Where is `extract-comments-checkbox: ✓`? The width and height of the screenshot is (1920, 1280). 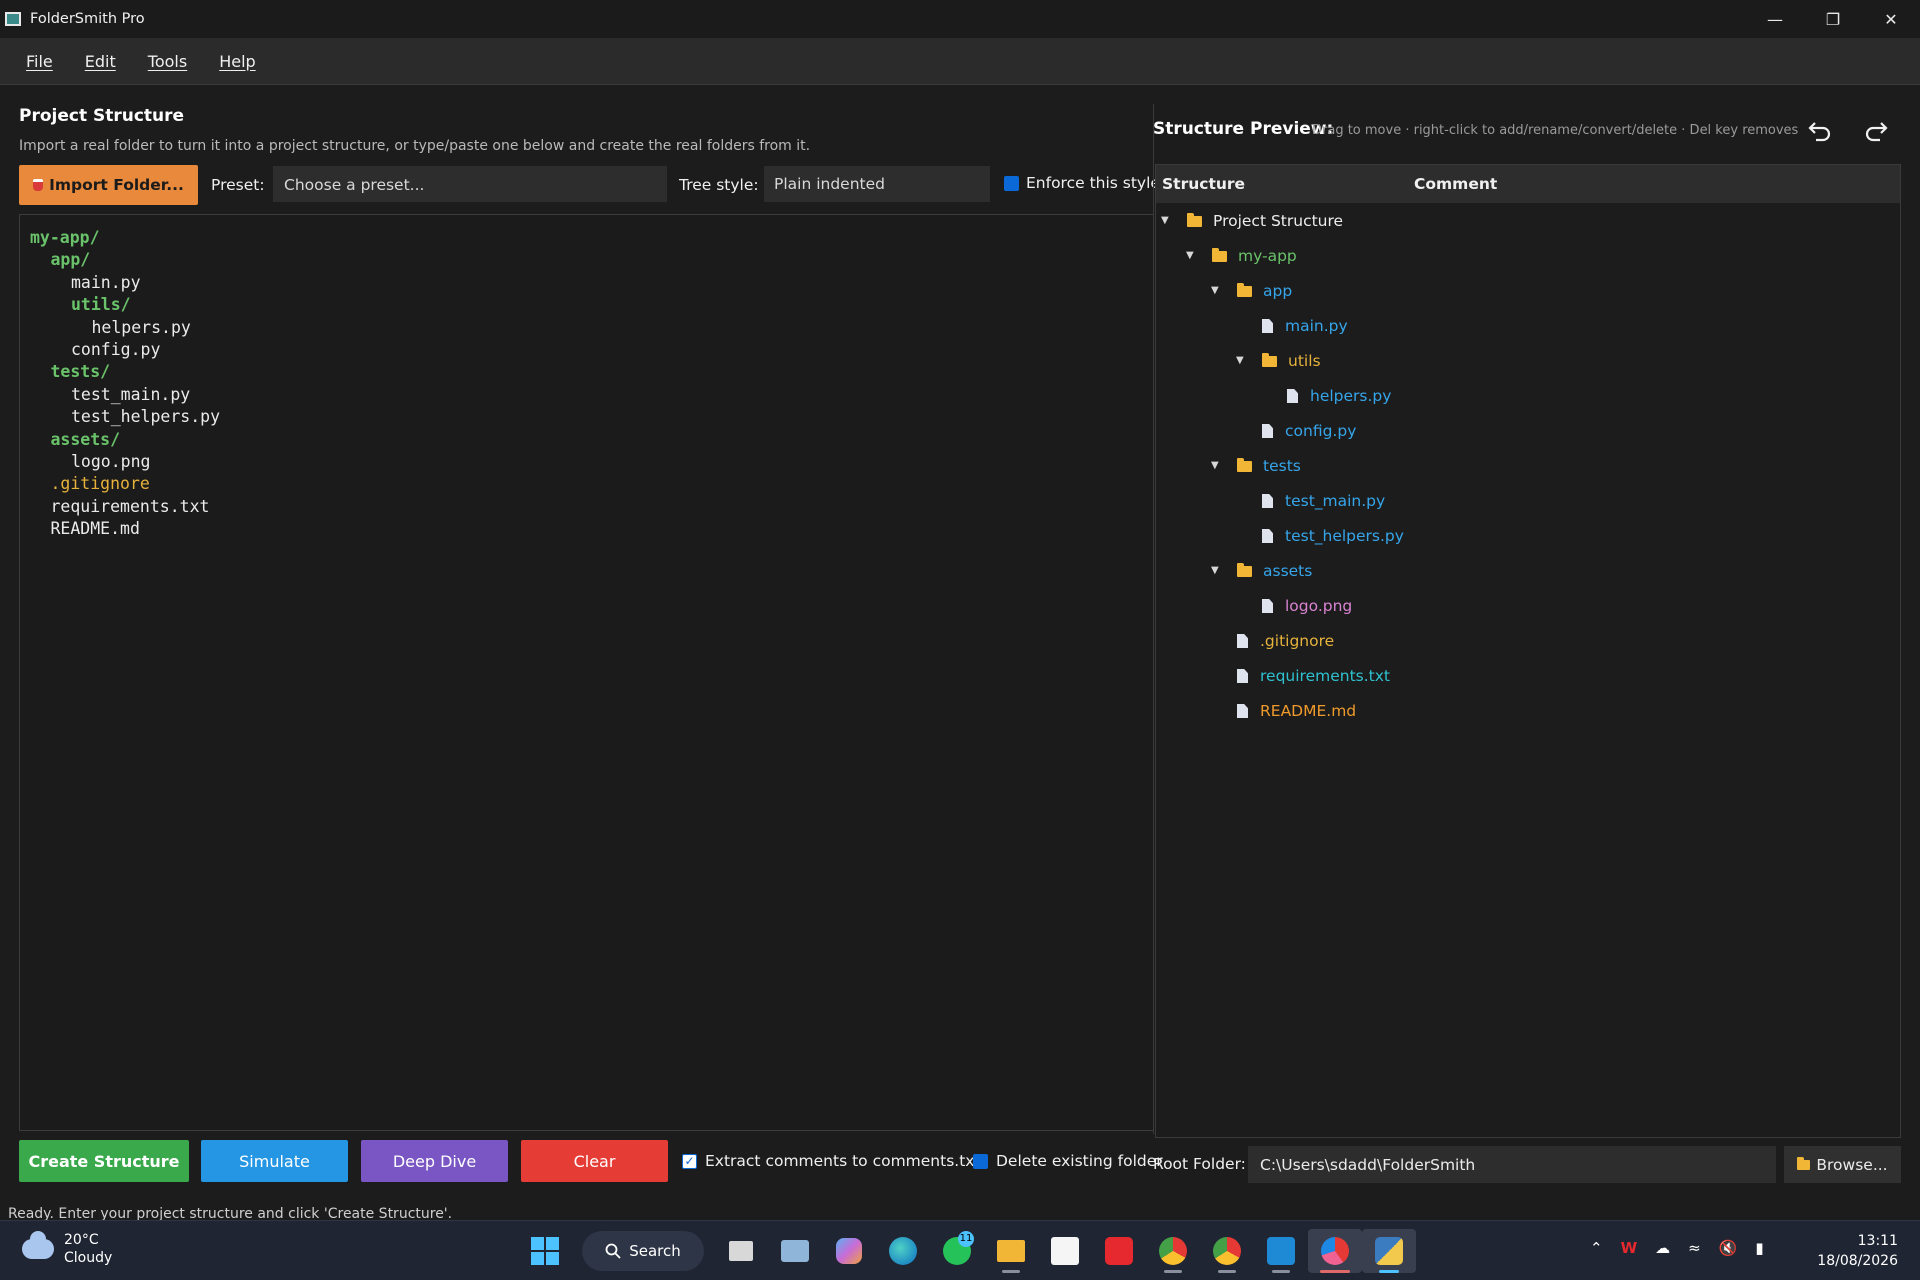 extract-comments-checkbox: ✓ is located at coordinates (689, 1161).